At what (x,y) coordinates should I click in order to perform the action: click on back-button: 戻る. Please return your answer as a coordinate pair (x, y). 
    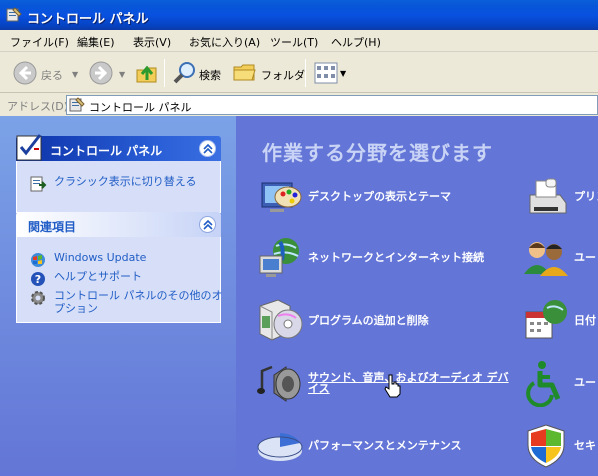
    Looking at the image, I should click on (38, 73).